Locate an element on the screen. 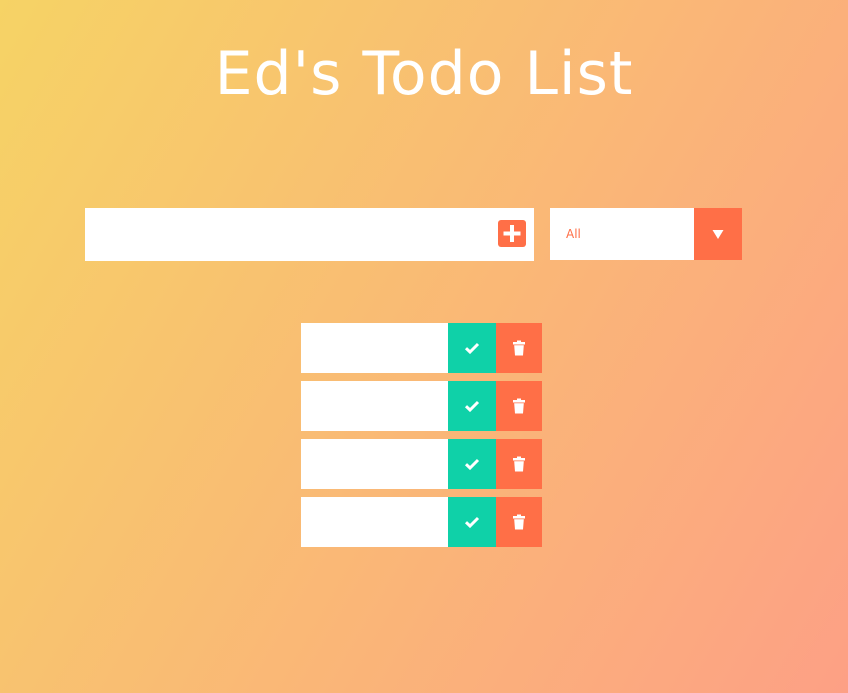 The height and width of the screenshot is (693, 848). filter-dropdown-arrow is located at coordinates (718, 234).